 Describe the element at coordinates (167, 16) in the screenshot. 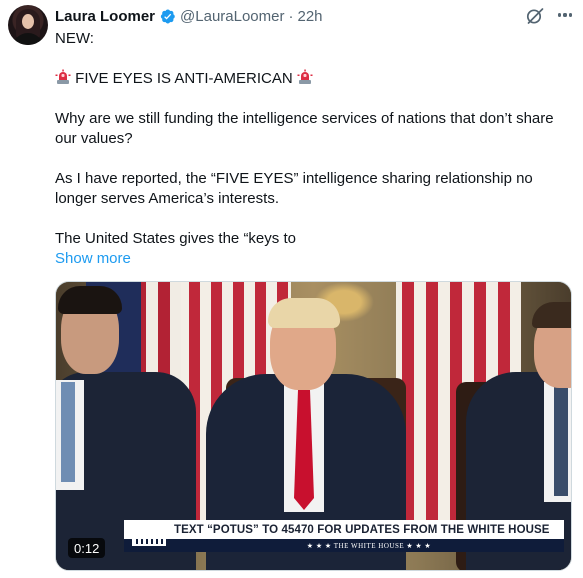

I see `verified-badge-icon` at that location.